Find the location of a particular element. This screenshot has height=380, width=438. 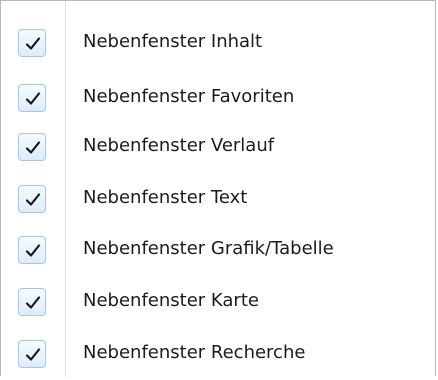

menu-item-nebenfenster-favoriten: Nebenfenster Favoriten is located at coordinates (218, 98).